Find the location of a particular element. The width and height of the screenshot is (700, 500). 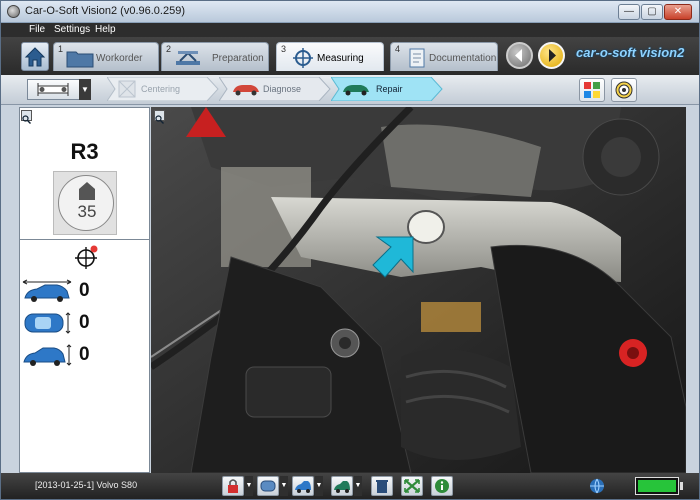

battery-indicator is located at coordinates (657, 486).